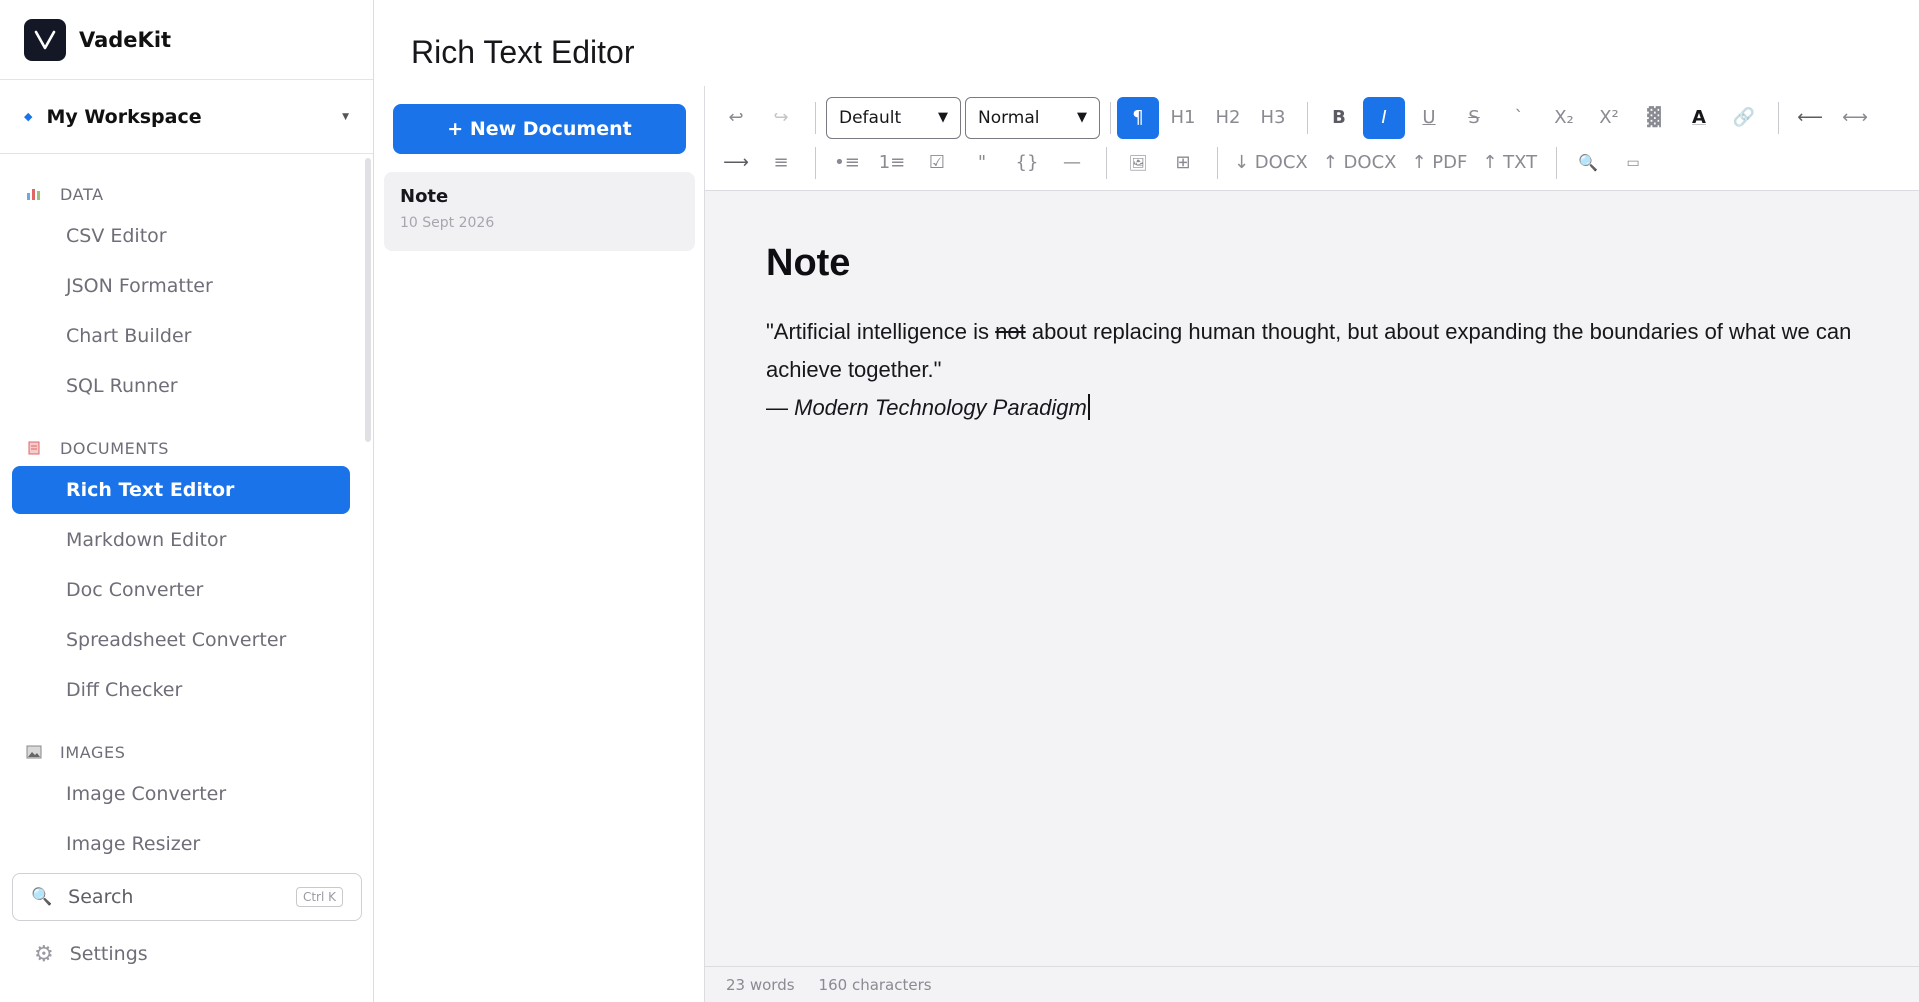 This screenshot has width=1919, height=1002. Describe the element at coordinates (1312, 984) in the screenshot. I see `status-bar: 23 words 160 characters` at that location.